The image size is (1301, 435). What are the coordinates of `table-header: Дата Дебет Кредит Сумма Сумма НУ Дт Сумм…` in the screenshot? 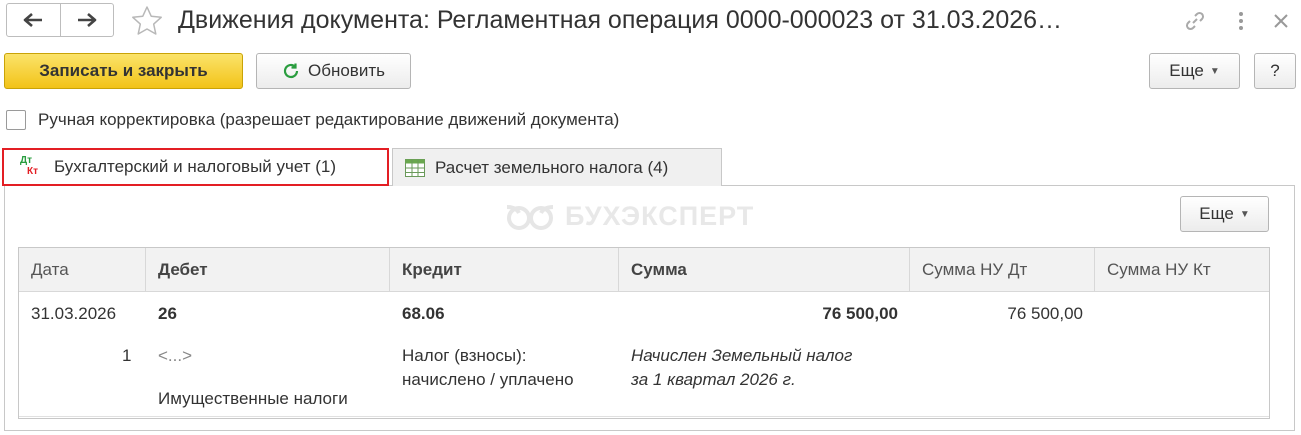 It's located at (644, 270).